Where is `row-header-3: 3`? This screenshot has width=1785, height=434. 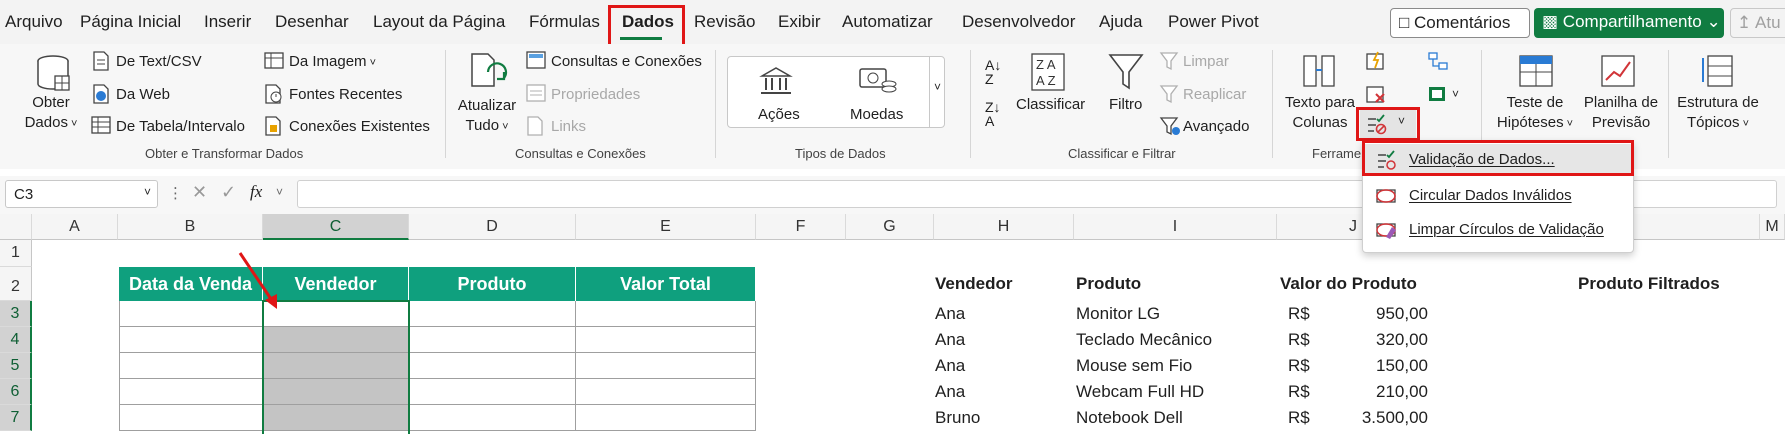
row-header-3: 3 is located at coordinates (16, 314).